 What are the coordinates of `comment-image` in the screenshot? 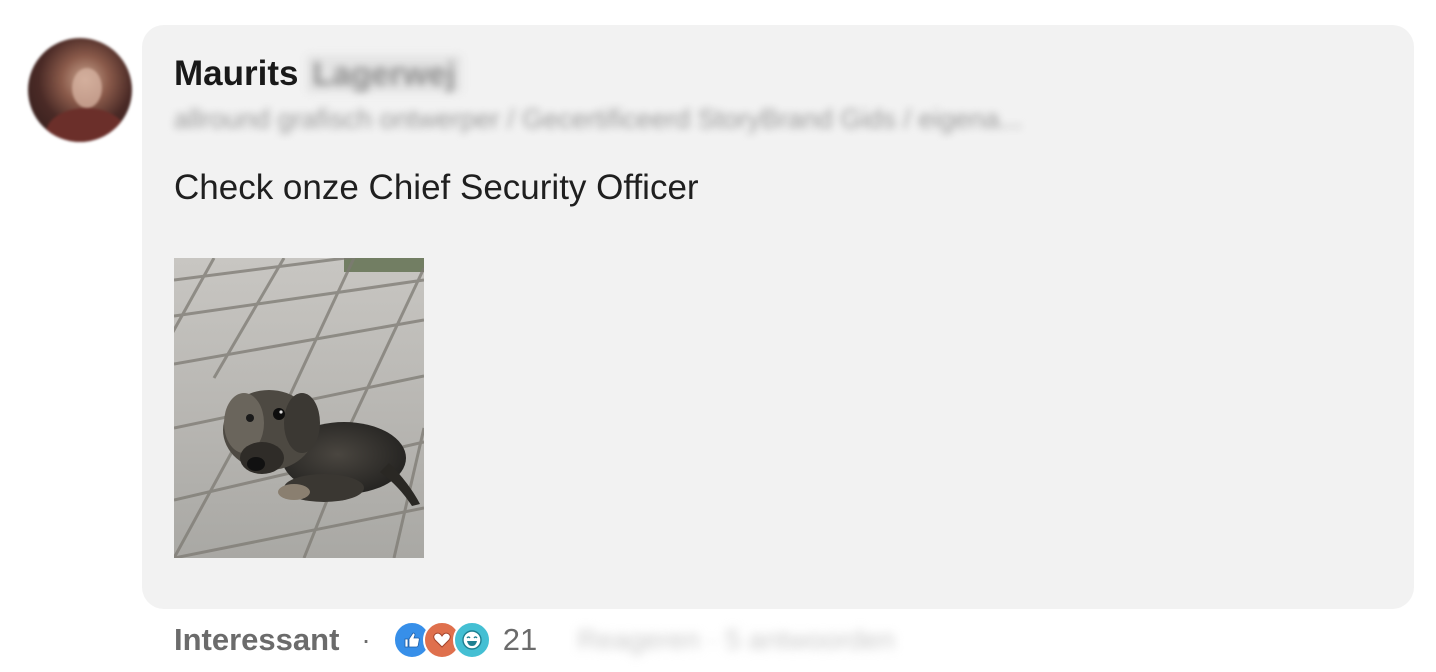 It's located at (299, 408).